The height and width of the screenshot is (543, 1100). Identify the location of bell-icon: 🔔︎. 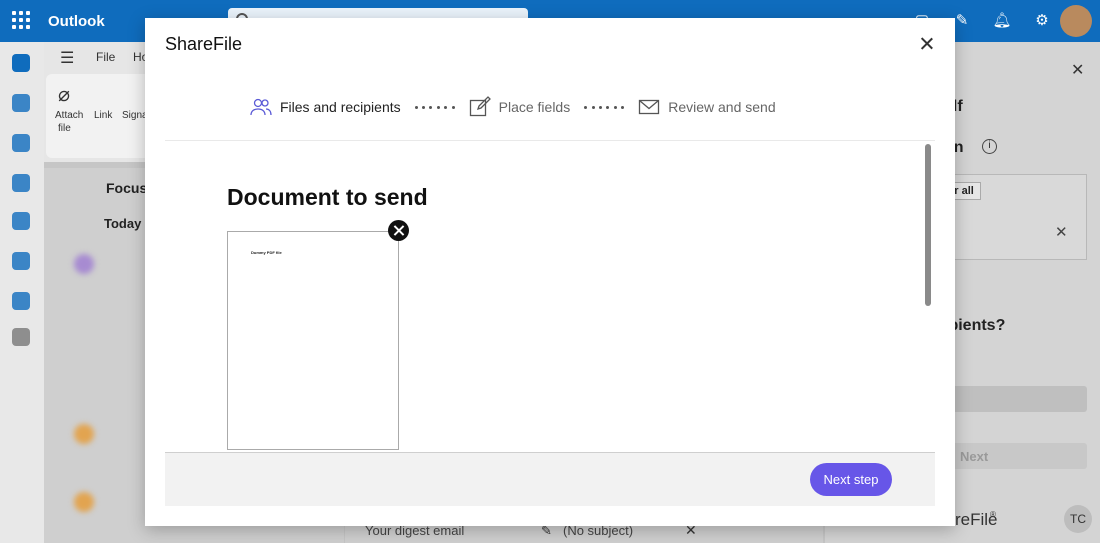
(1002, 21).